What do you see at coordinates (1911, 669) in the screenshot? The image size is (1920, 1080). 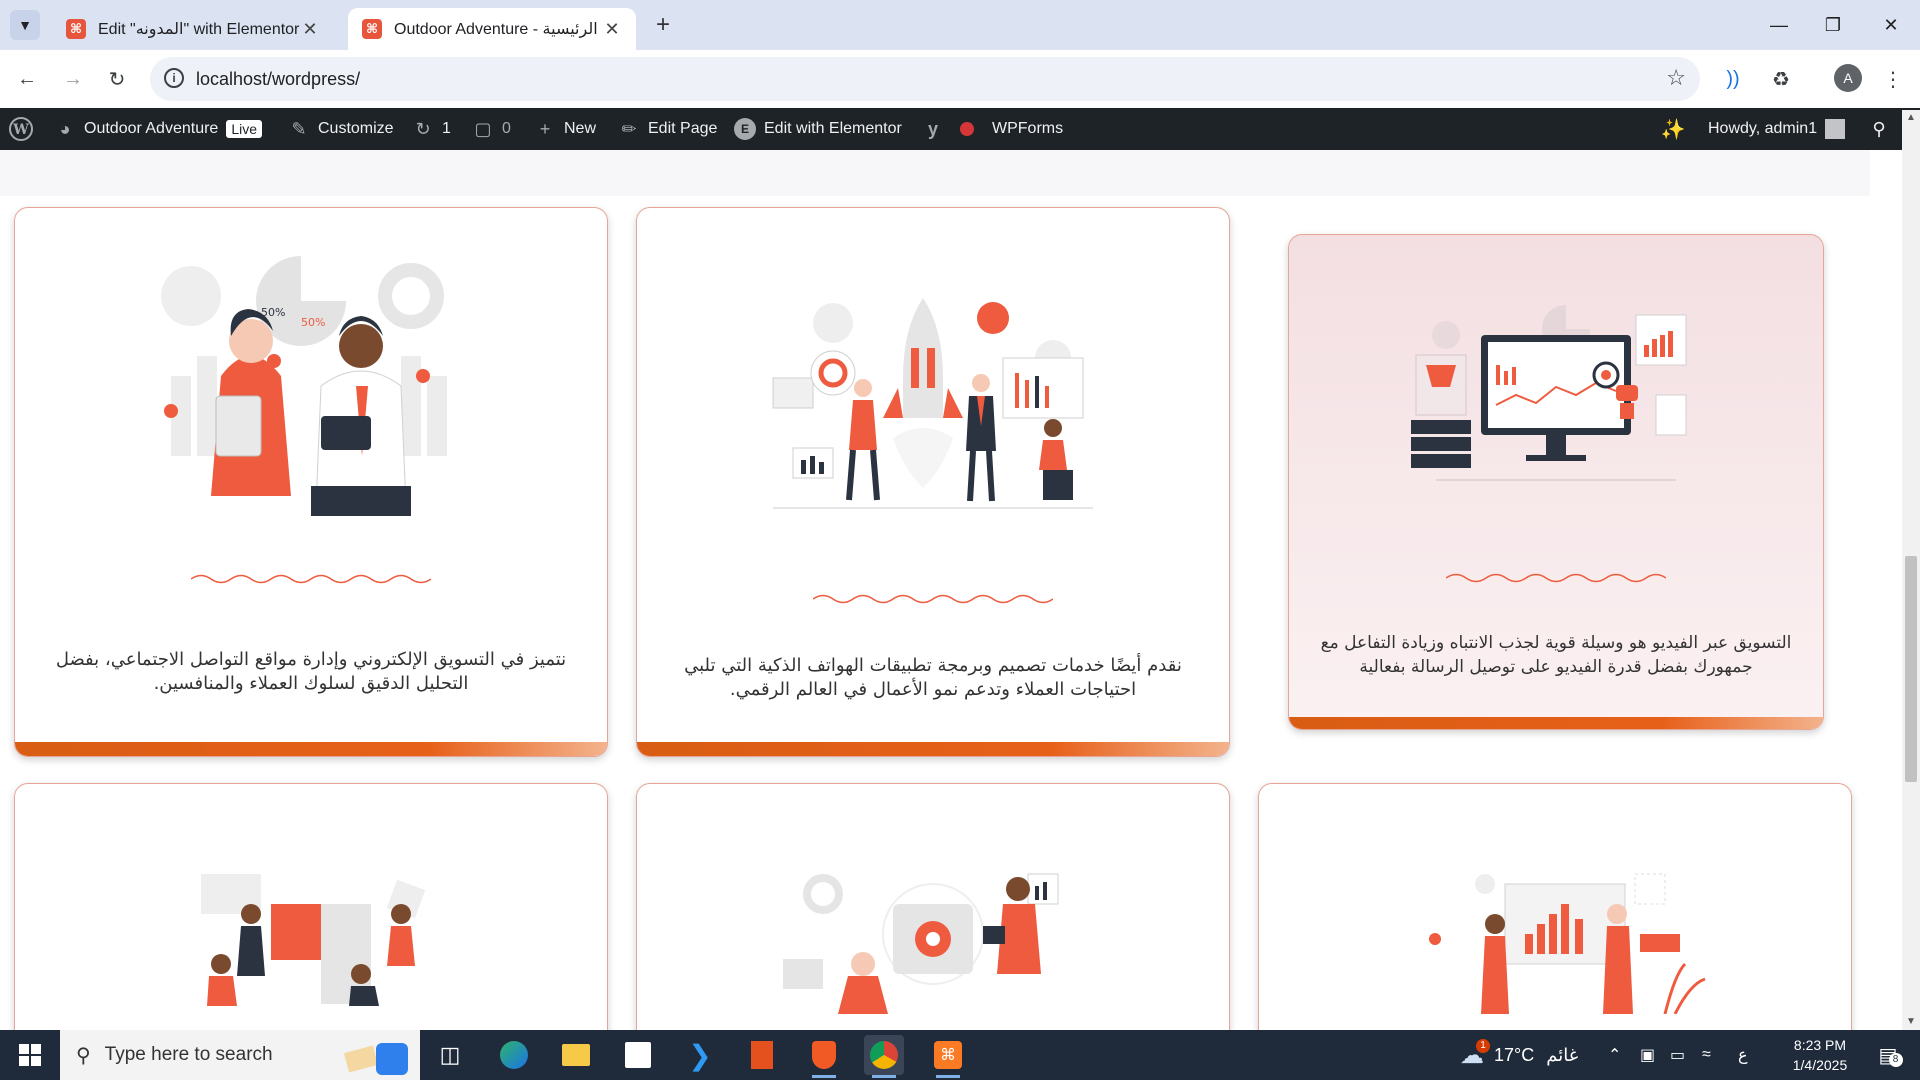 I see `scrollbar-thumb` at bounding box center [1911, 669].